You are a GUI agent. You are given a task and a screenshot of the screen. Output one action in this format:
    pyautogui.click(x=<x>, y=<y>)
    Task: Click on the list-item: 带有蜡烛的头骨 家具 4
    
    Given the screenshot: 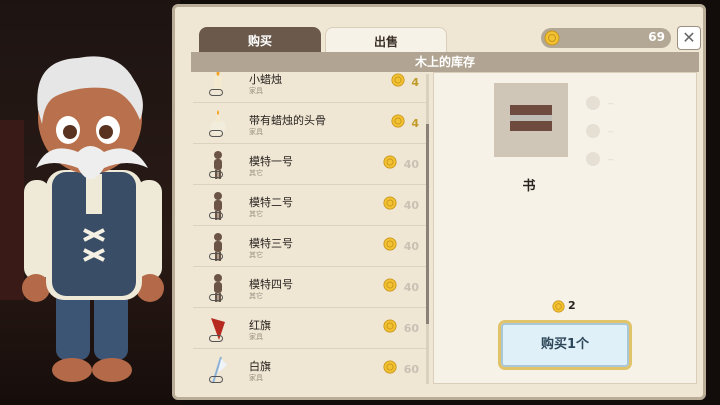 What is the action you would take?
    pyautogui.click(x=310, y=123)
    